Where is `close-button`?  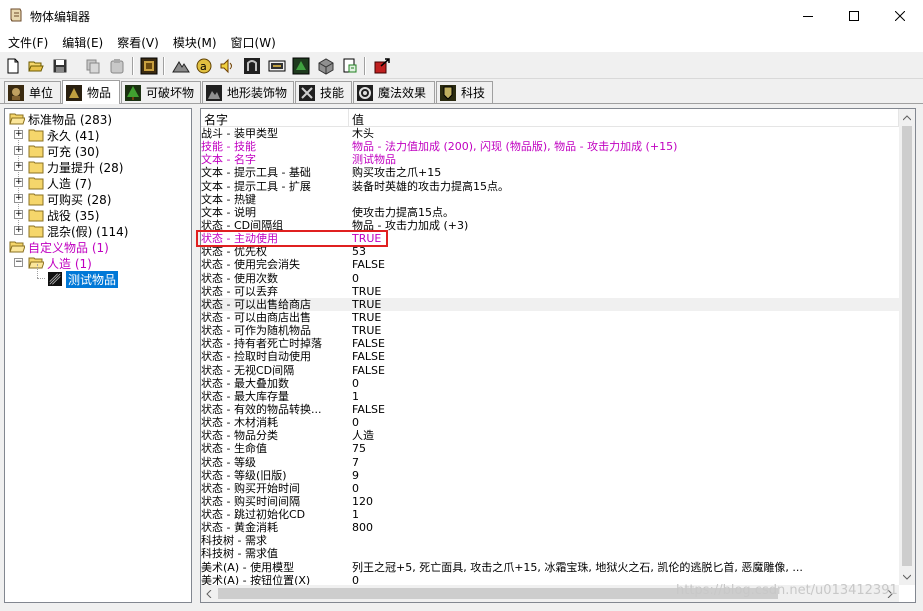 close-button is located at coordinates (900, 16).